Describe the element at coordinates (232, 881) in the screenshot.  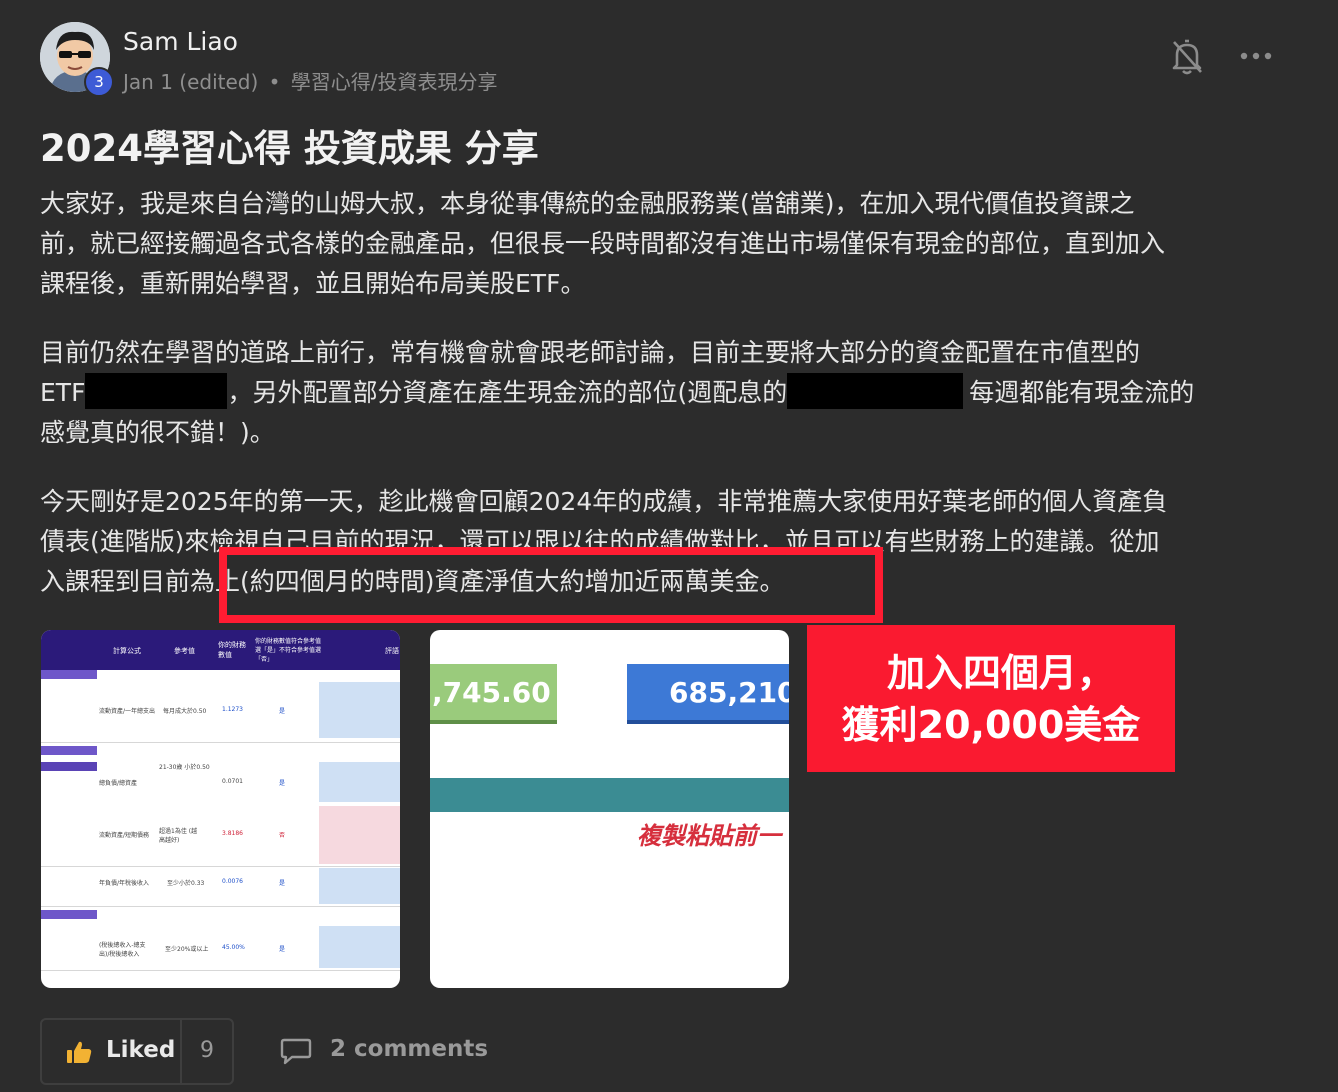
I see `table-cell: 0.0076` at that location.